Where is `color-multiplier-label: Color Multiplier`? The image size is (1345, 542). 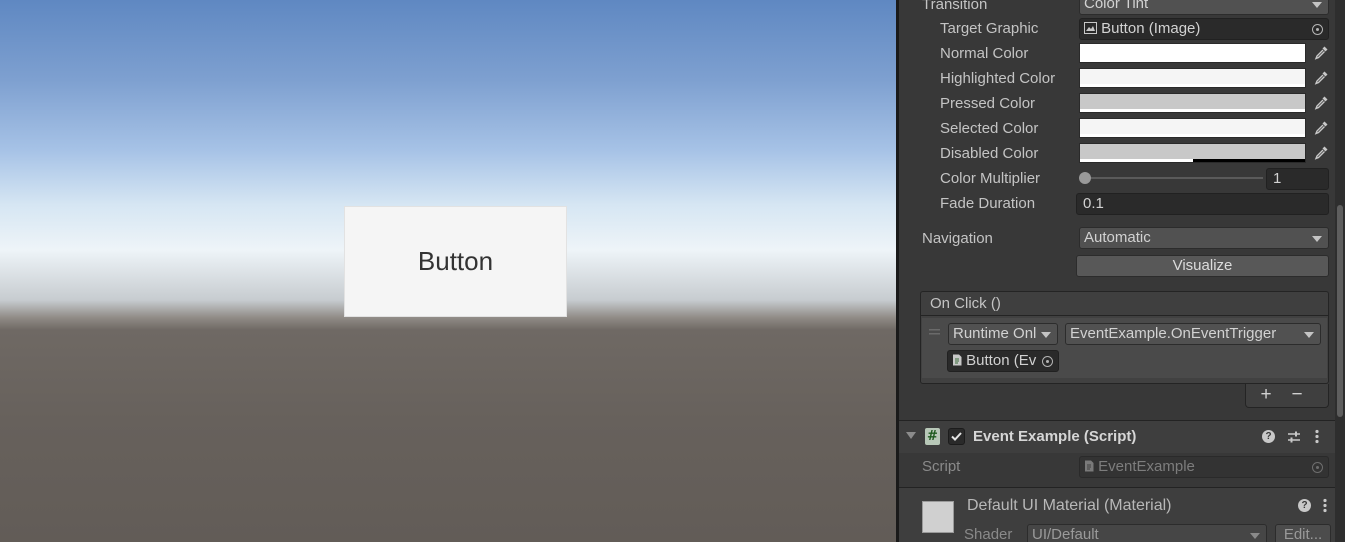 color-multiplier-label: Color Multiplier is located at coordinates (990, 178).